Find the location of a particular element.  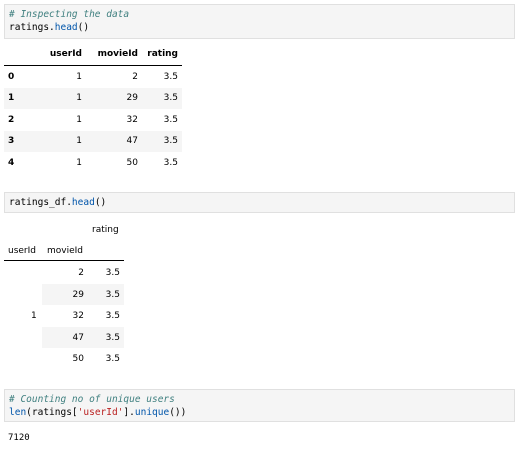

code-object: ratings. is located at coordinates (32, 27).